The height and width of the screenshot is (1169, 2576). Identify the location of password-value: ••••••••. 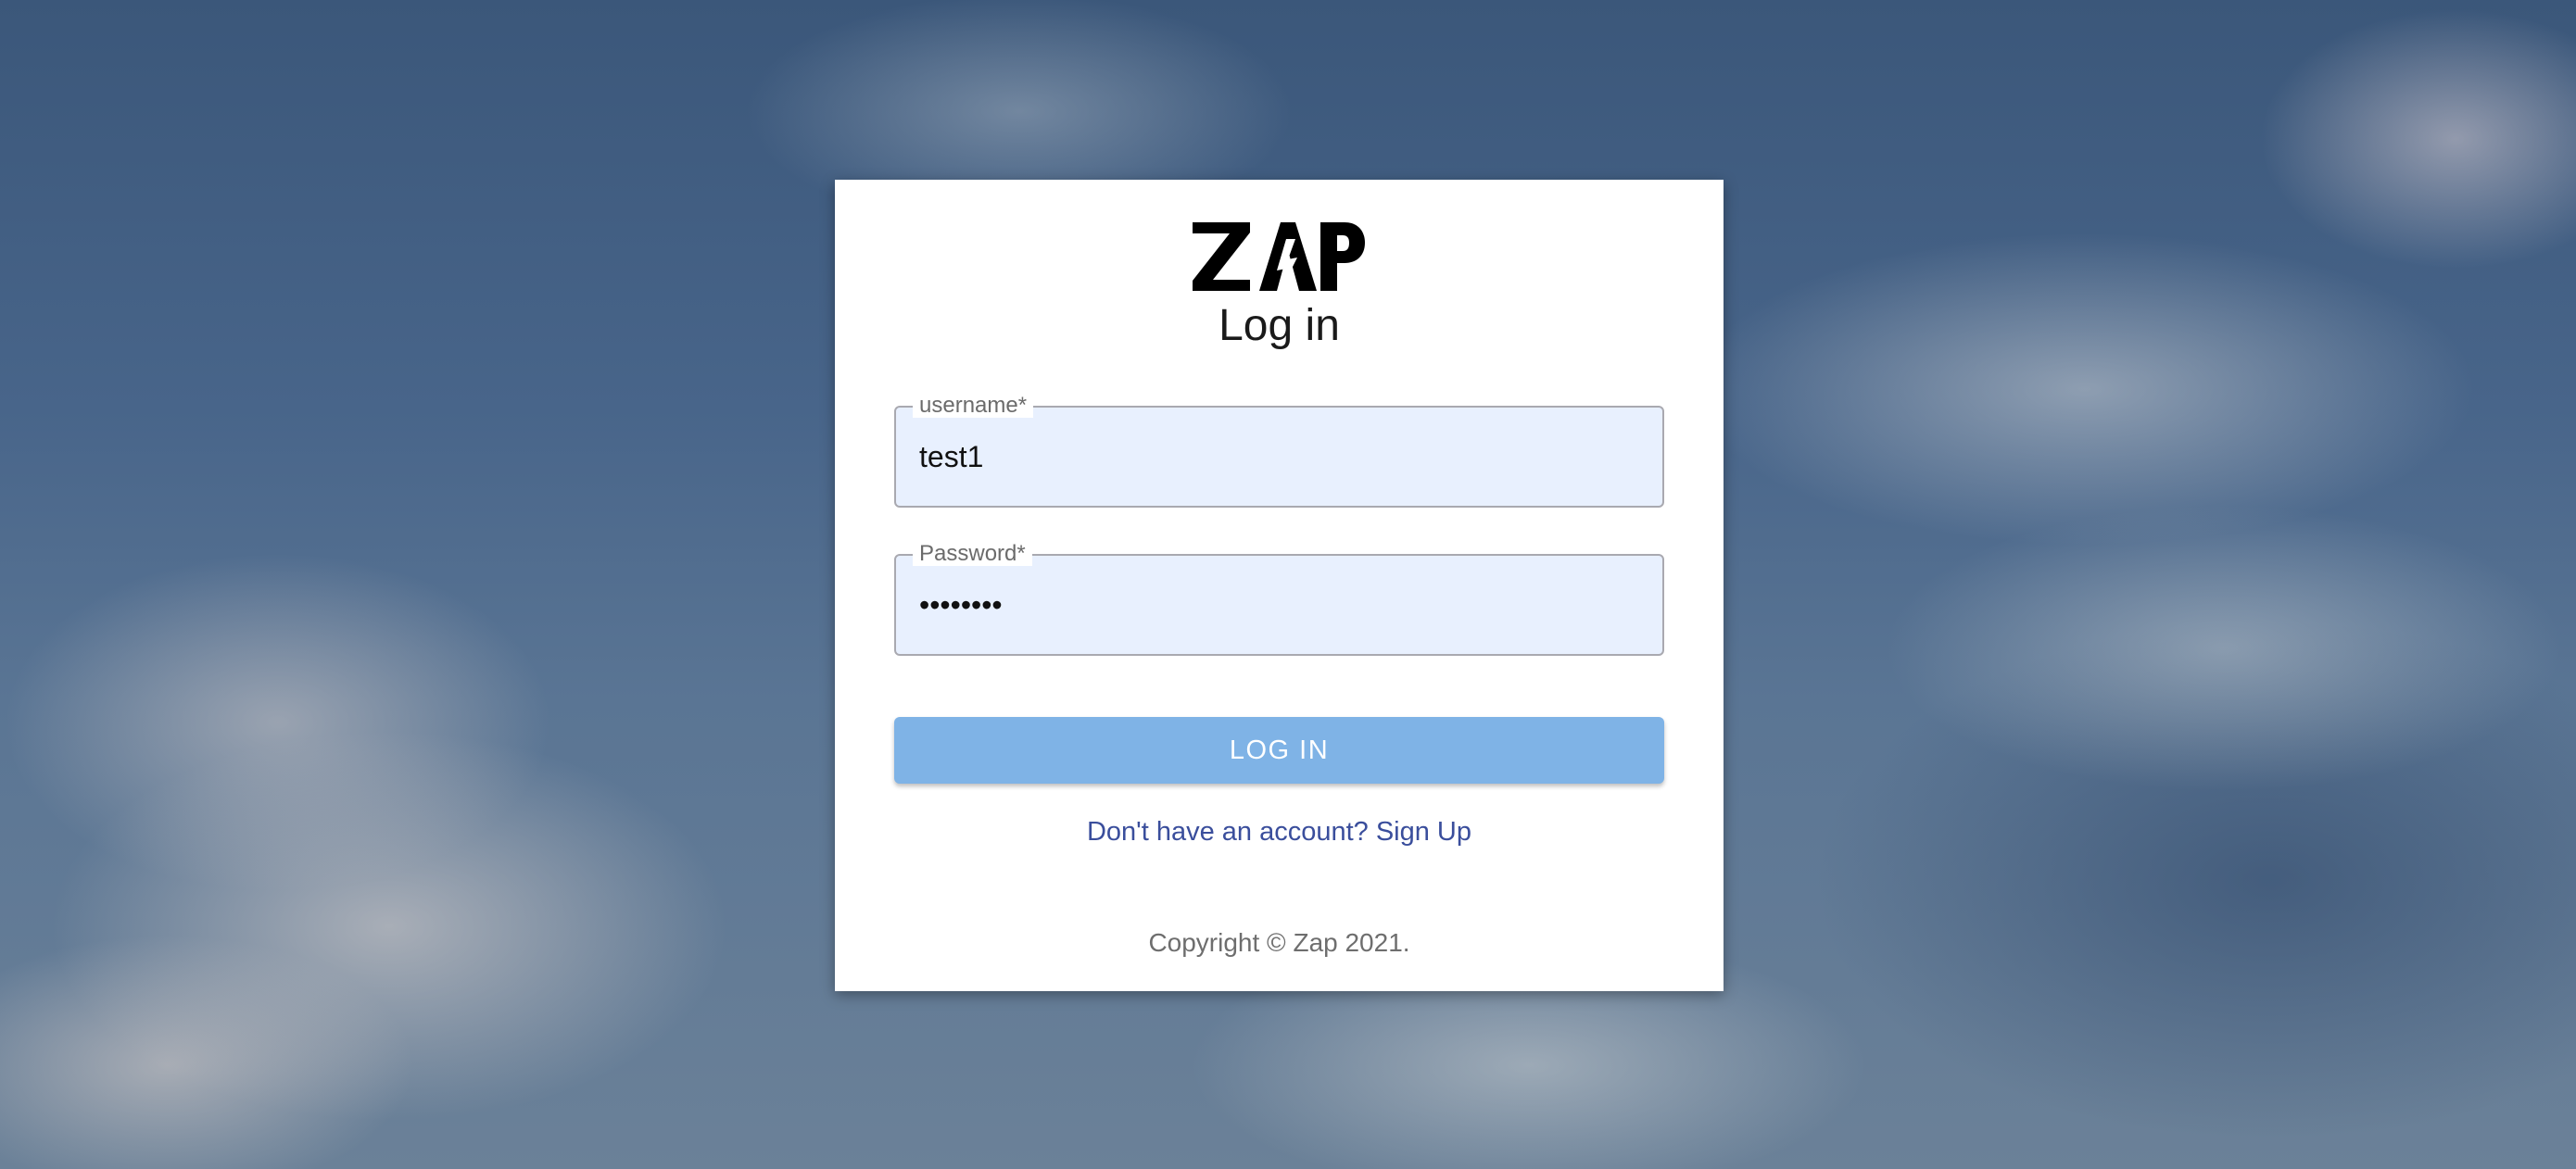
(961, 605).